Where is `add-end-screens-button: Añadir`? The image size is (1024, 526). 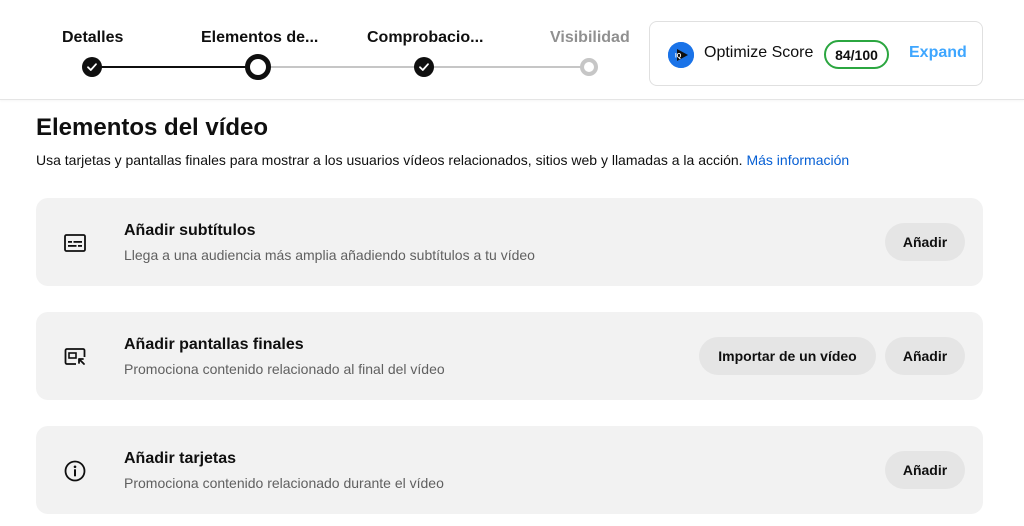 add-end-screens-button: Añadir is located at coordinates (925, 356).